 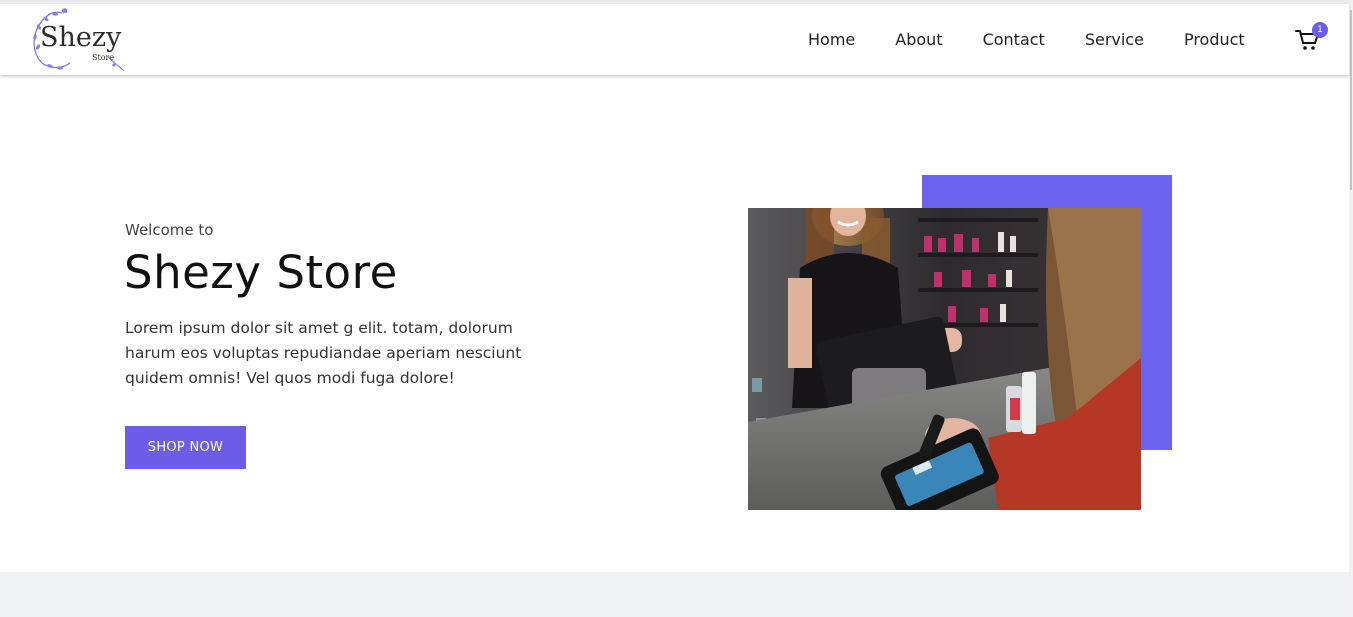 I want to click on shop-now-button: SHOP NOW, so click(x=185, y=447).